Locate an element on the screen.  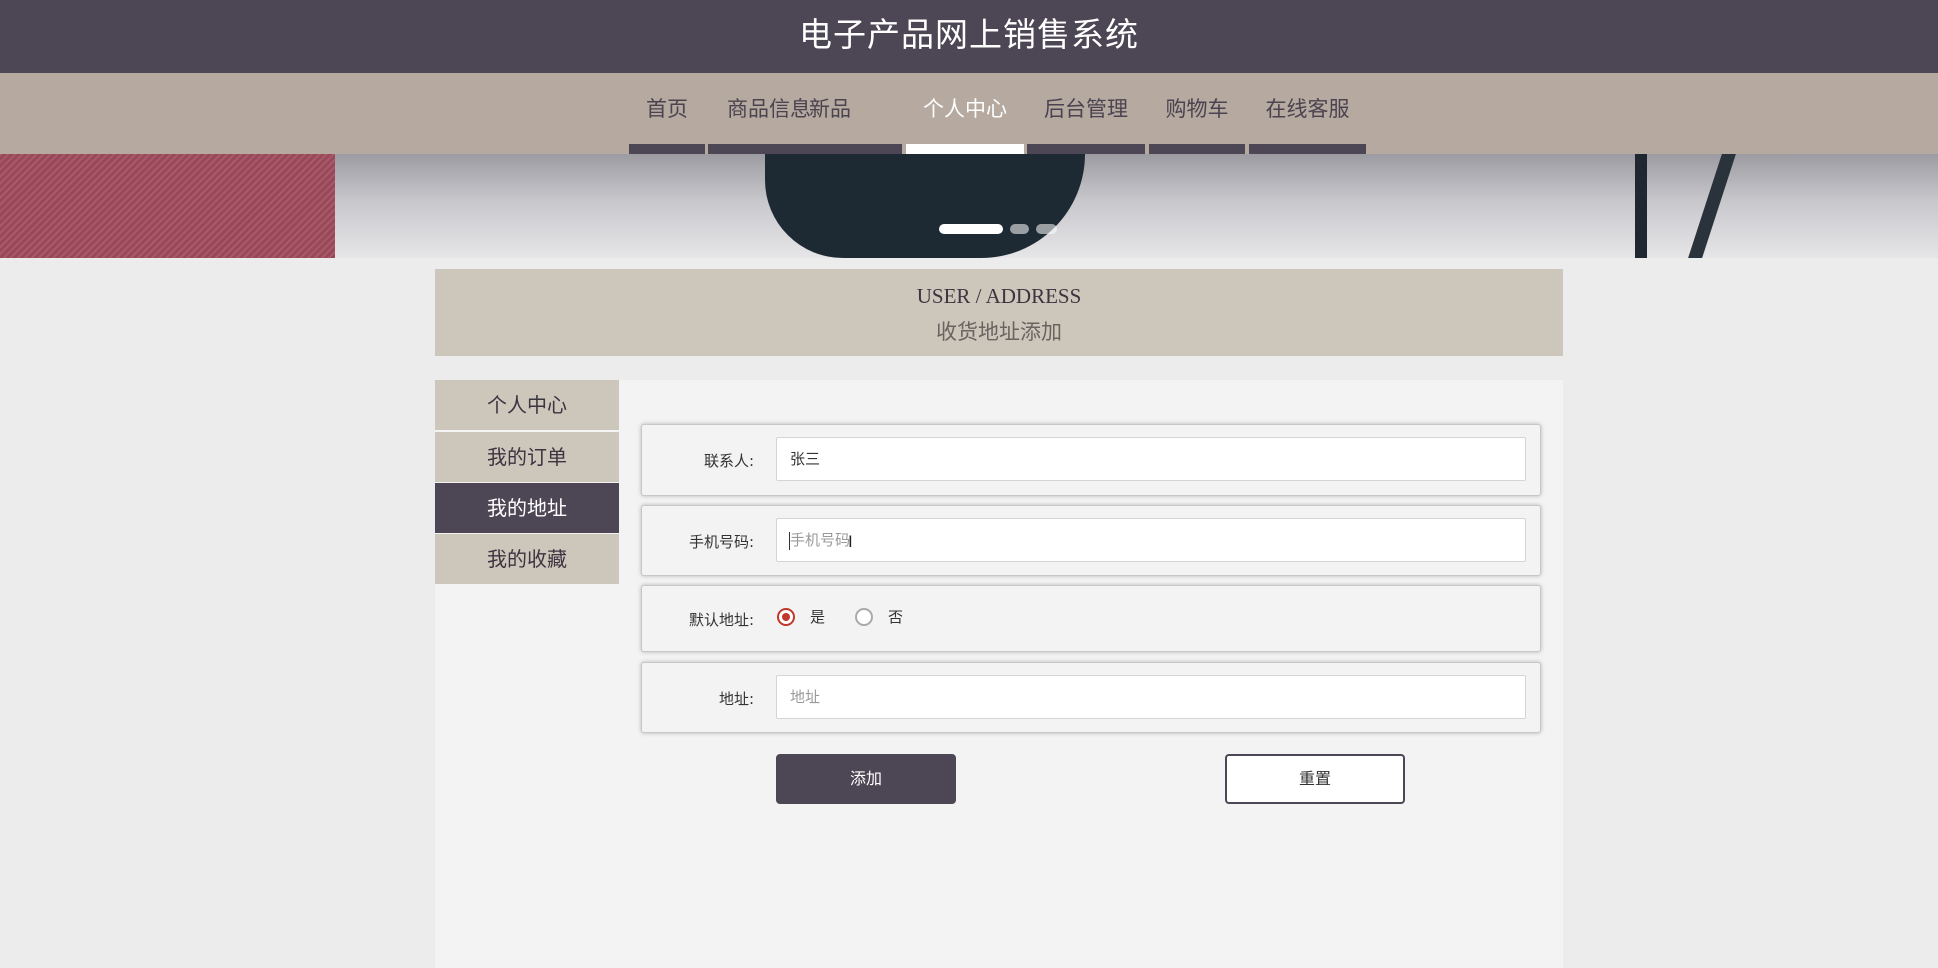
nav-item-cart: 购物车 is located at coordinates (1197, 113).